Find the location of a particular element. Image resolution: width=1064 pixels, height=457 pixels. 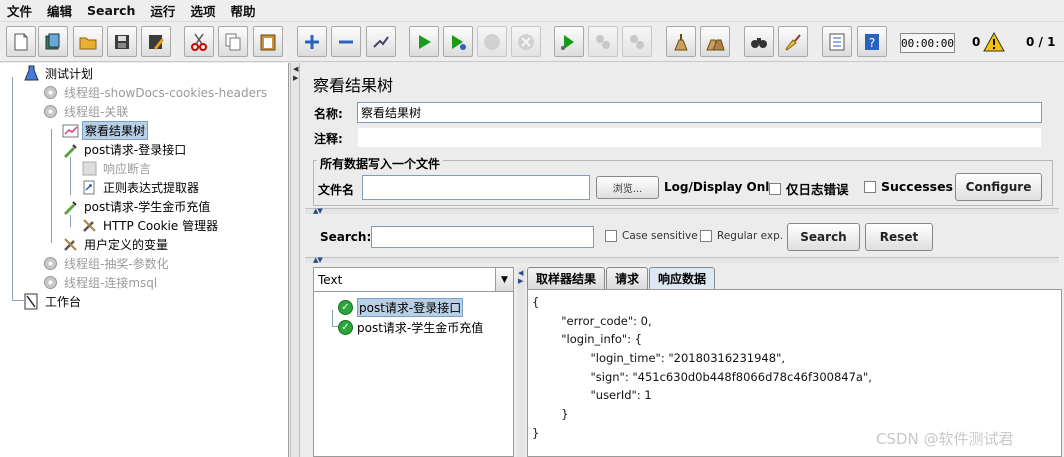

search-input is located at coordinates (482, 237).